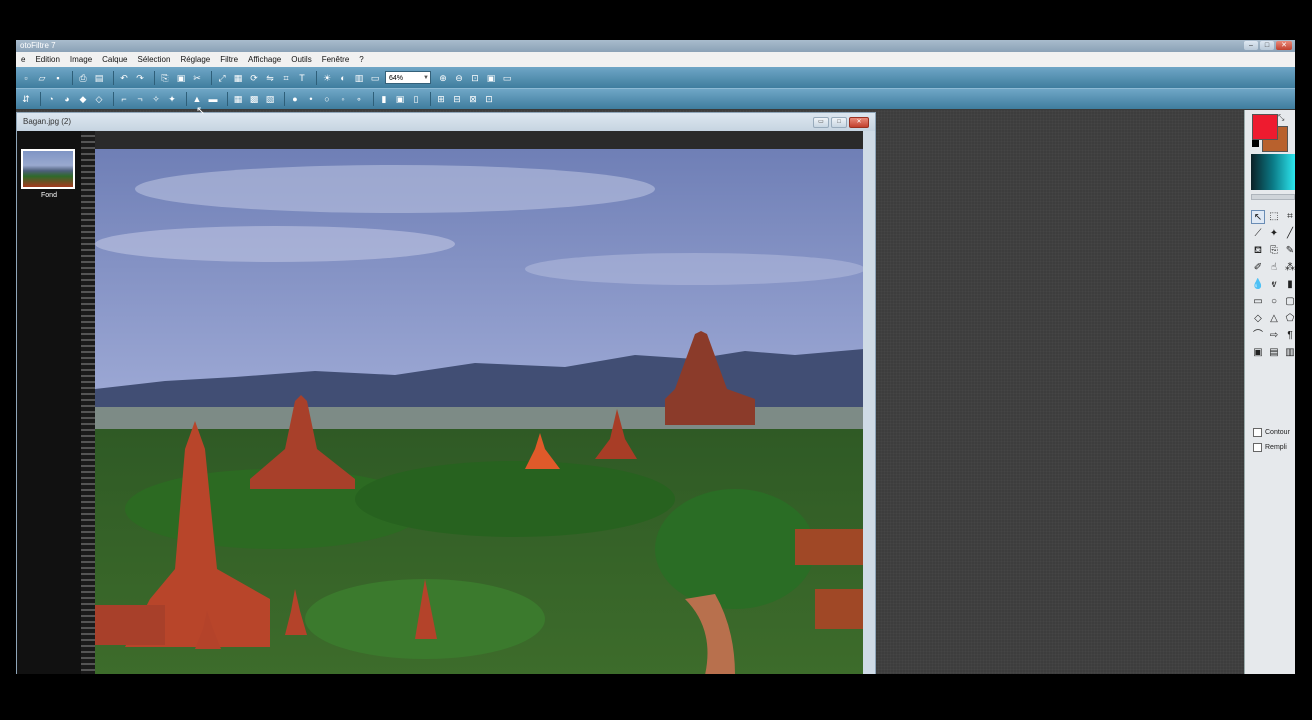  Describe the element at coordinates (459, 78) in the screenshot. I see `zoom-out-icon: ⊖` at that location.